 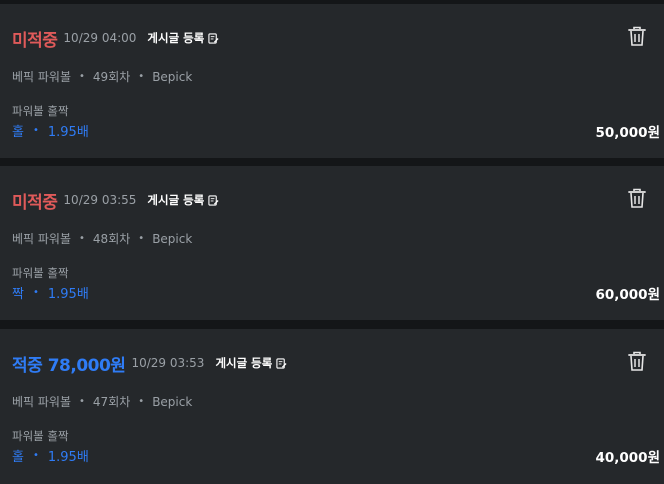 I want to click on bet-card-header: 미적중 10/29 04:00 게시글 등록, so click(x=115, y=38).